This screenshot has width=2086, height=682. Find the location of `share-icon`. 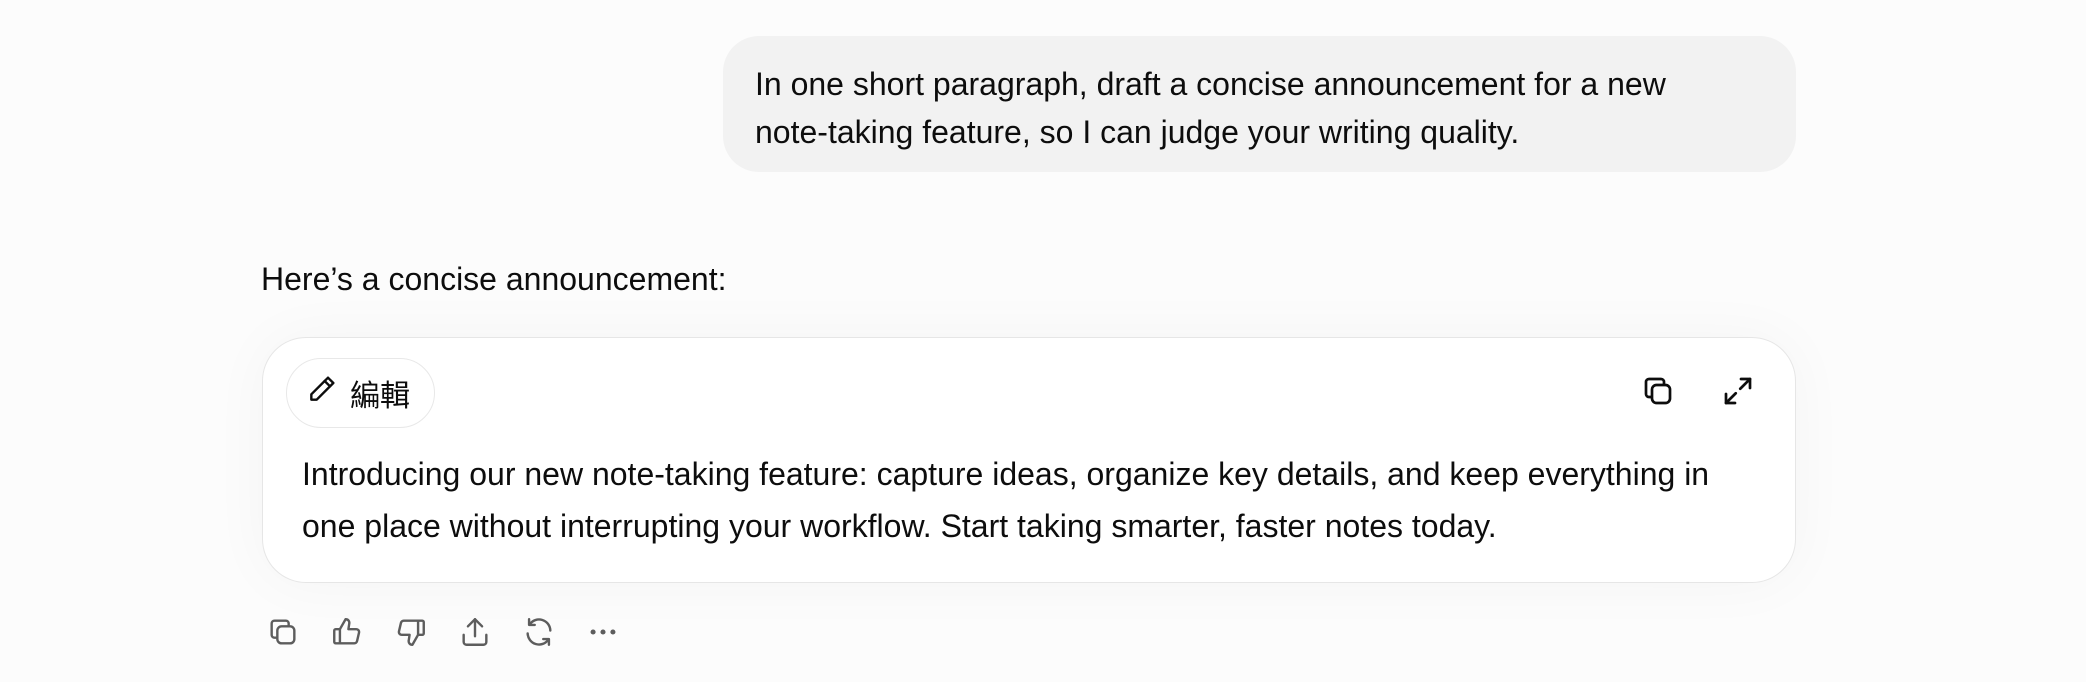

share-icon is located at coordinates (475, 634).